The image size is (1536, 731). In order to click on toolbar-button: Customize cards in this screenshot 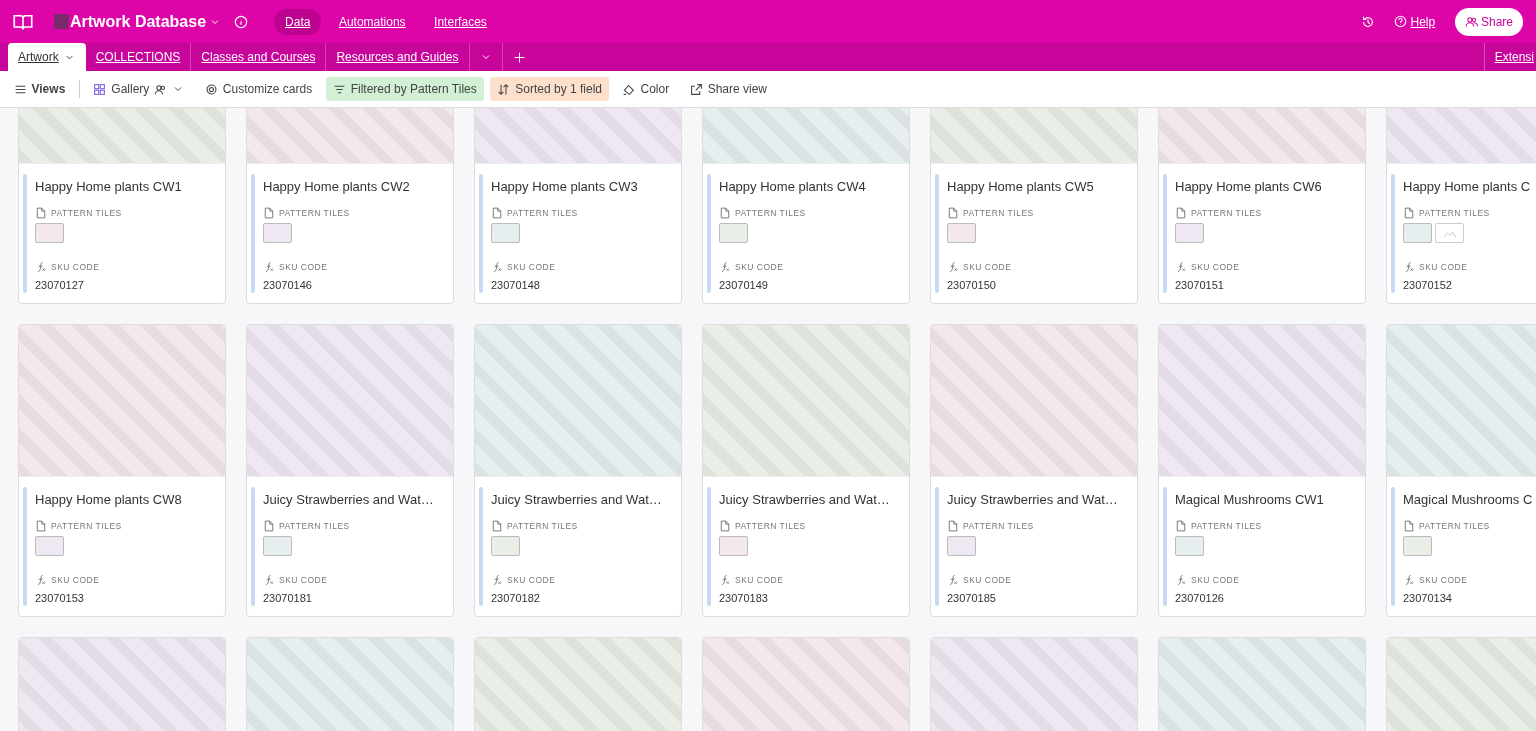, I will do `click(258, 89)`.